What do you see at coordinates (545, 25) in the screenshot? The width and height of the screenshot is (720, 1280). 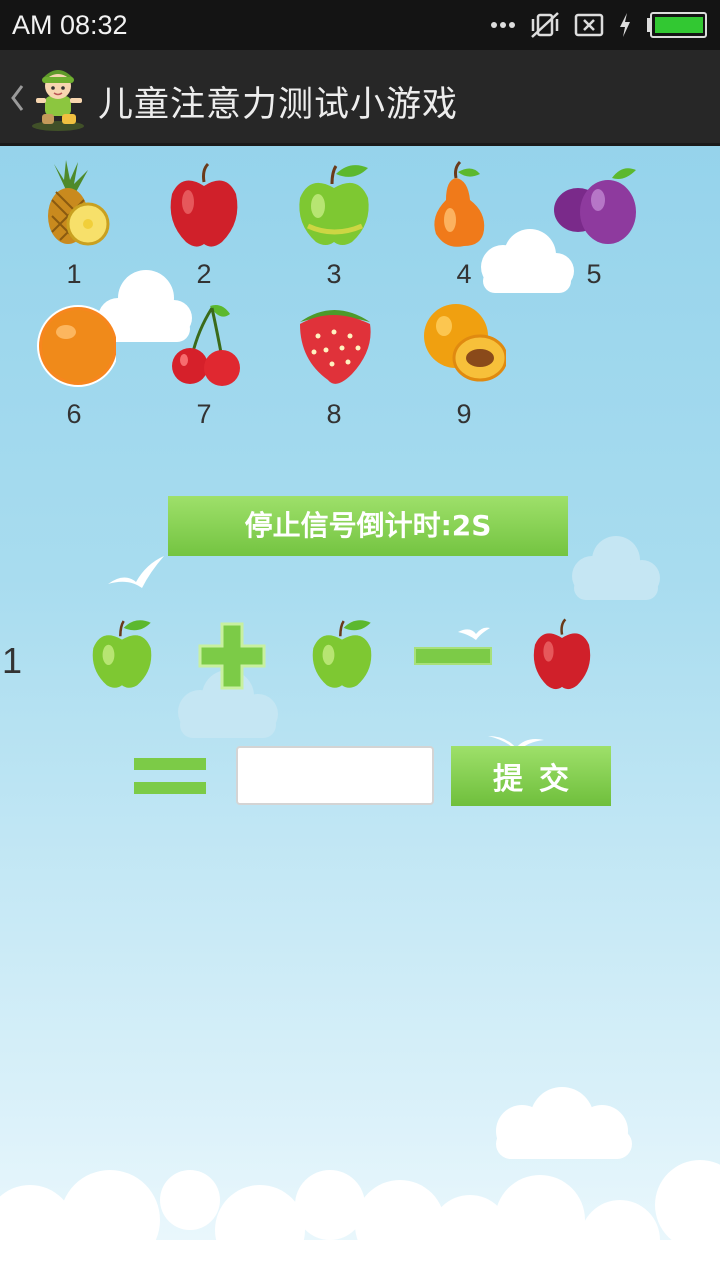 I see `silent-vibrate-icon` at bounding box center [545, 25].